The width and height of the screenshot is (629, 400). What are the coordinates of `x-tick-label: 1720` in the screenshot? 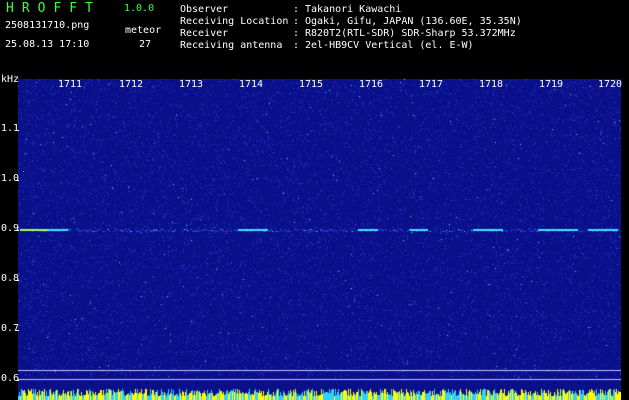 It's located at (610, 84).